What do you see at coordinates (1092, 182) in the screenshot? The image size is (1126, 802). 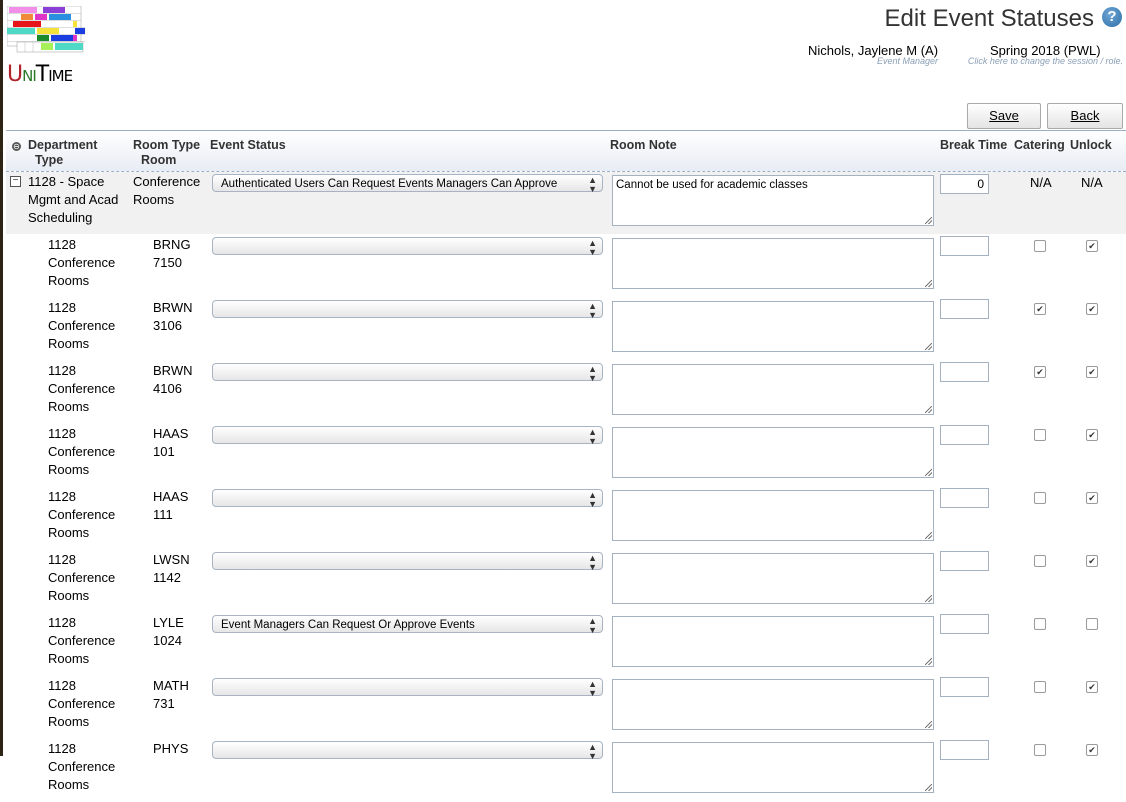 I see `unlock-na: N/A` at bounding box center [1092, 182].